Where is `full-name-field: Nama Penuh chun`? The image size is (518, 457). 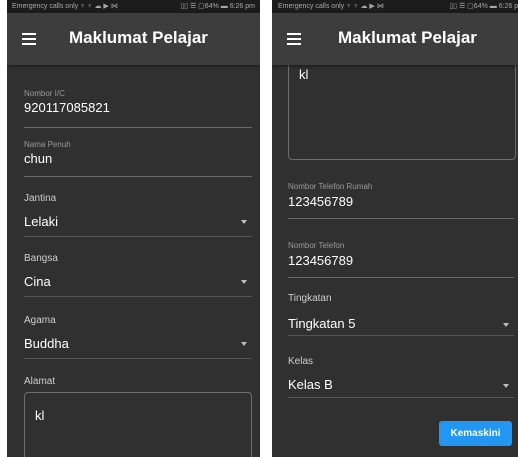 full-name-field: Nama Penuh chun is located at coordinates (138, 160).